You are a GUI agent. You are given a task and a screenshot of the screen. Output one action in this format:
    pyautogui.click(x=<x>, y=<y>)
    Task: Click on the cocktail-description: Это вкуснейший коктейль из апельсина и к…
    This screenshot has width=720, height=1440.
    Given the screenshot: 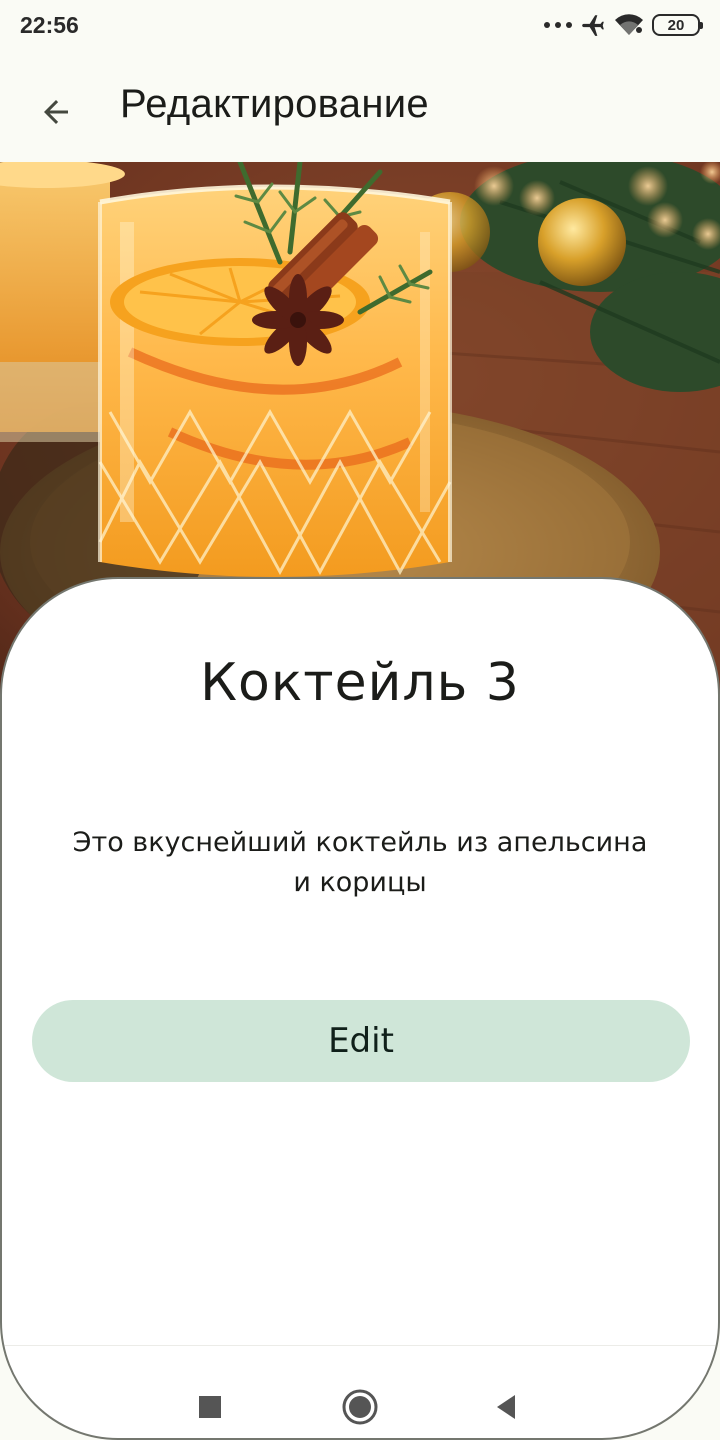 What is the action you would take?
    pyautogui.click(x=360, y=862)
    